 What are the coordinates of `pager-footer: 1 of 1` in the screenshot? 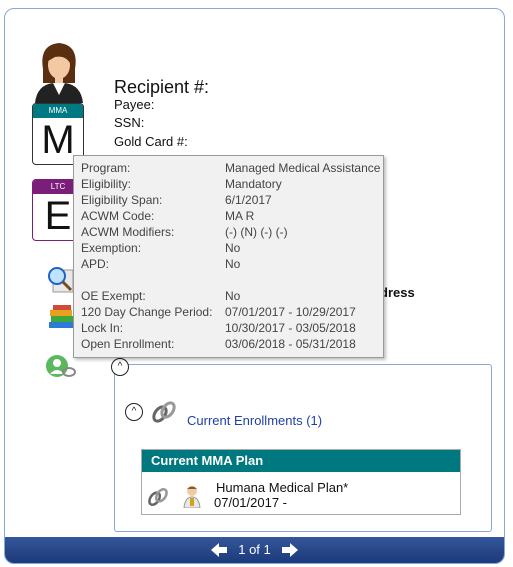 It's located at (254, 550).